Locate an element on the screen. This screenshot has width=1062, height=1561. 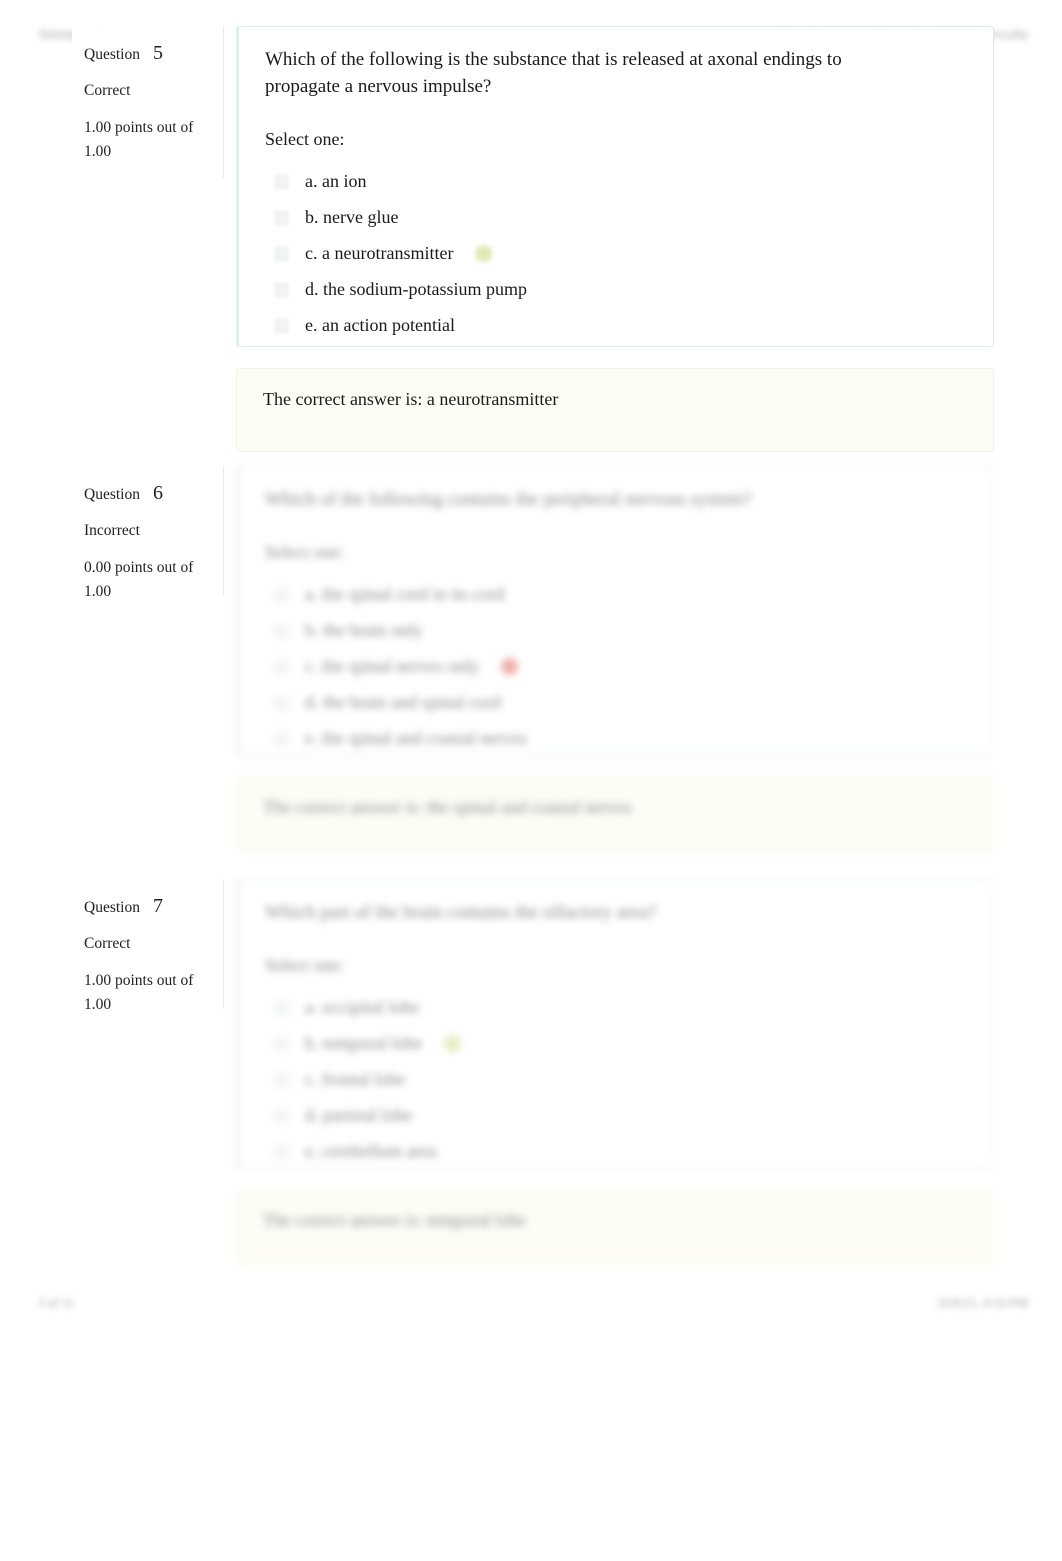
answer-label-5b: b. nerve glue is located at coordinates (352, 217).